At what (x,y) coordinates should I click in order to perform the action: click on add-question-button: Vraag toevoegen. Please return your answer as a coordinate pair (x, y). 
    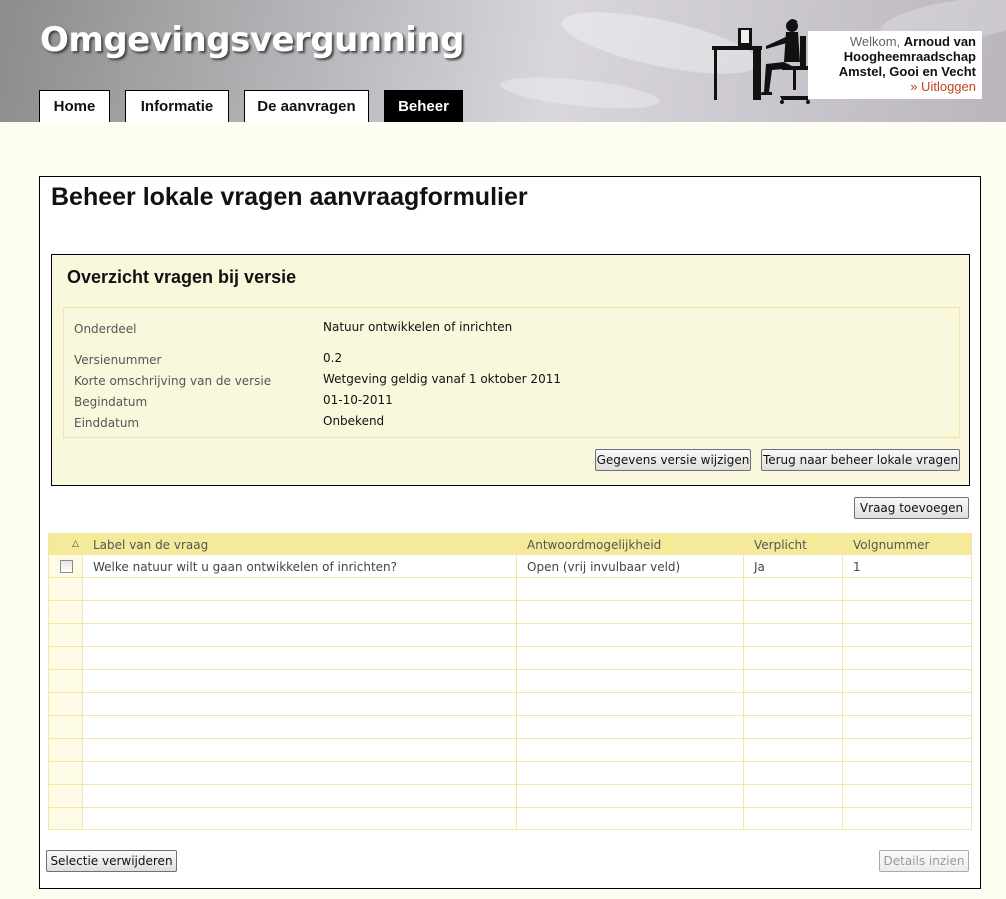
    Looking at the image, I should click on (911, 508).